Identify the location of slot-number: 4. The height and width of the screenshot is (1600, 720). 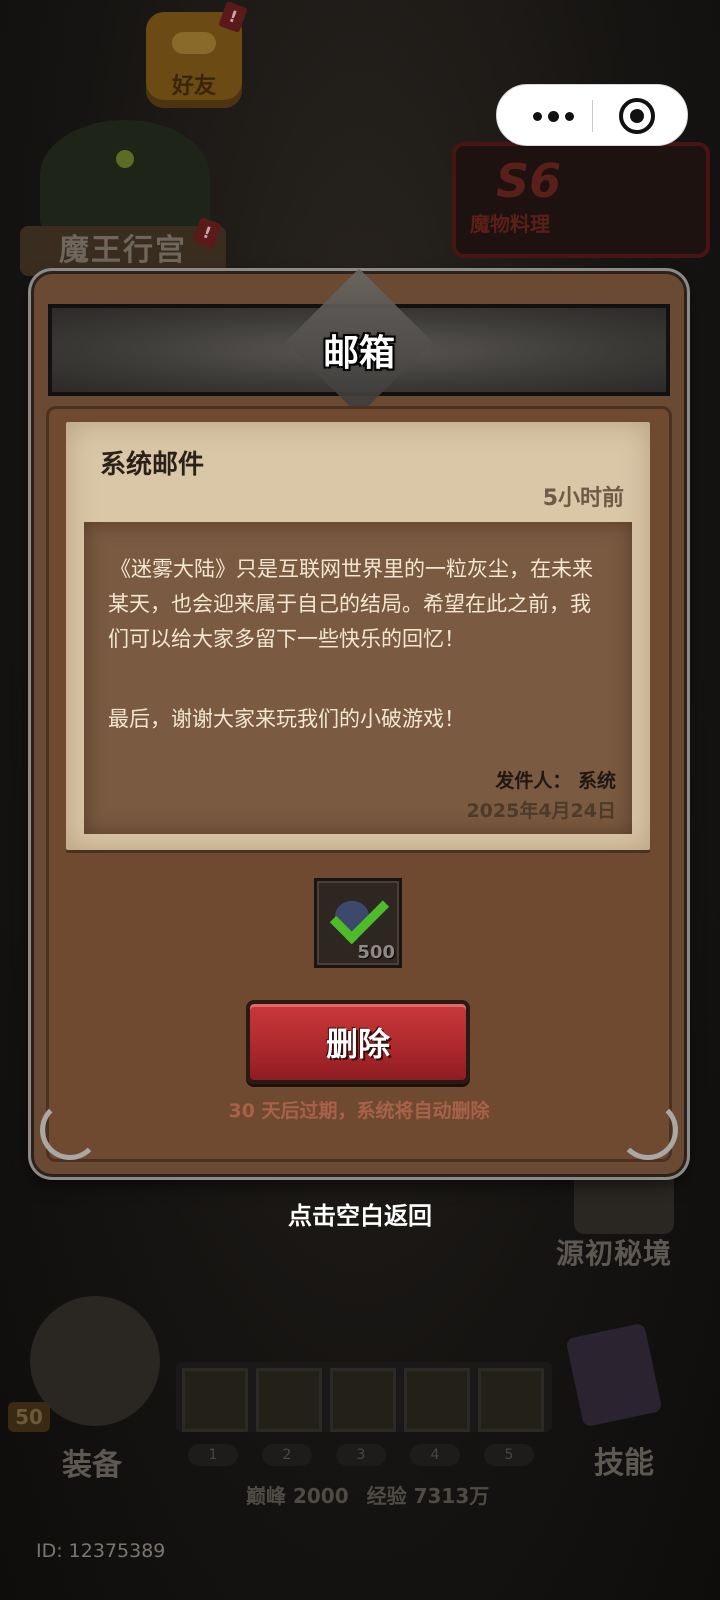
(435, 1455).